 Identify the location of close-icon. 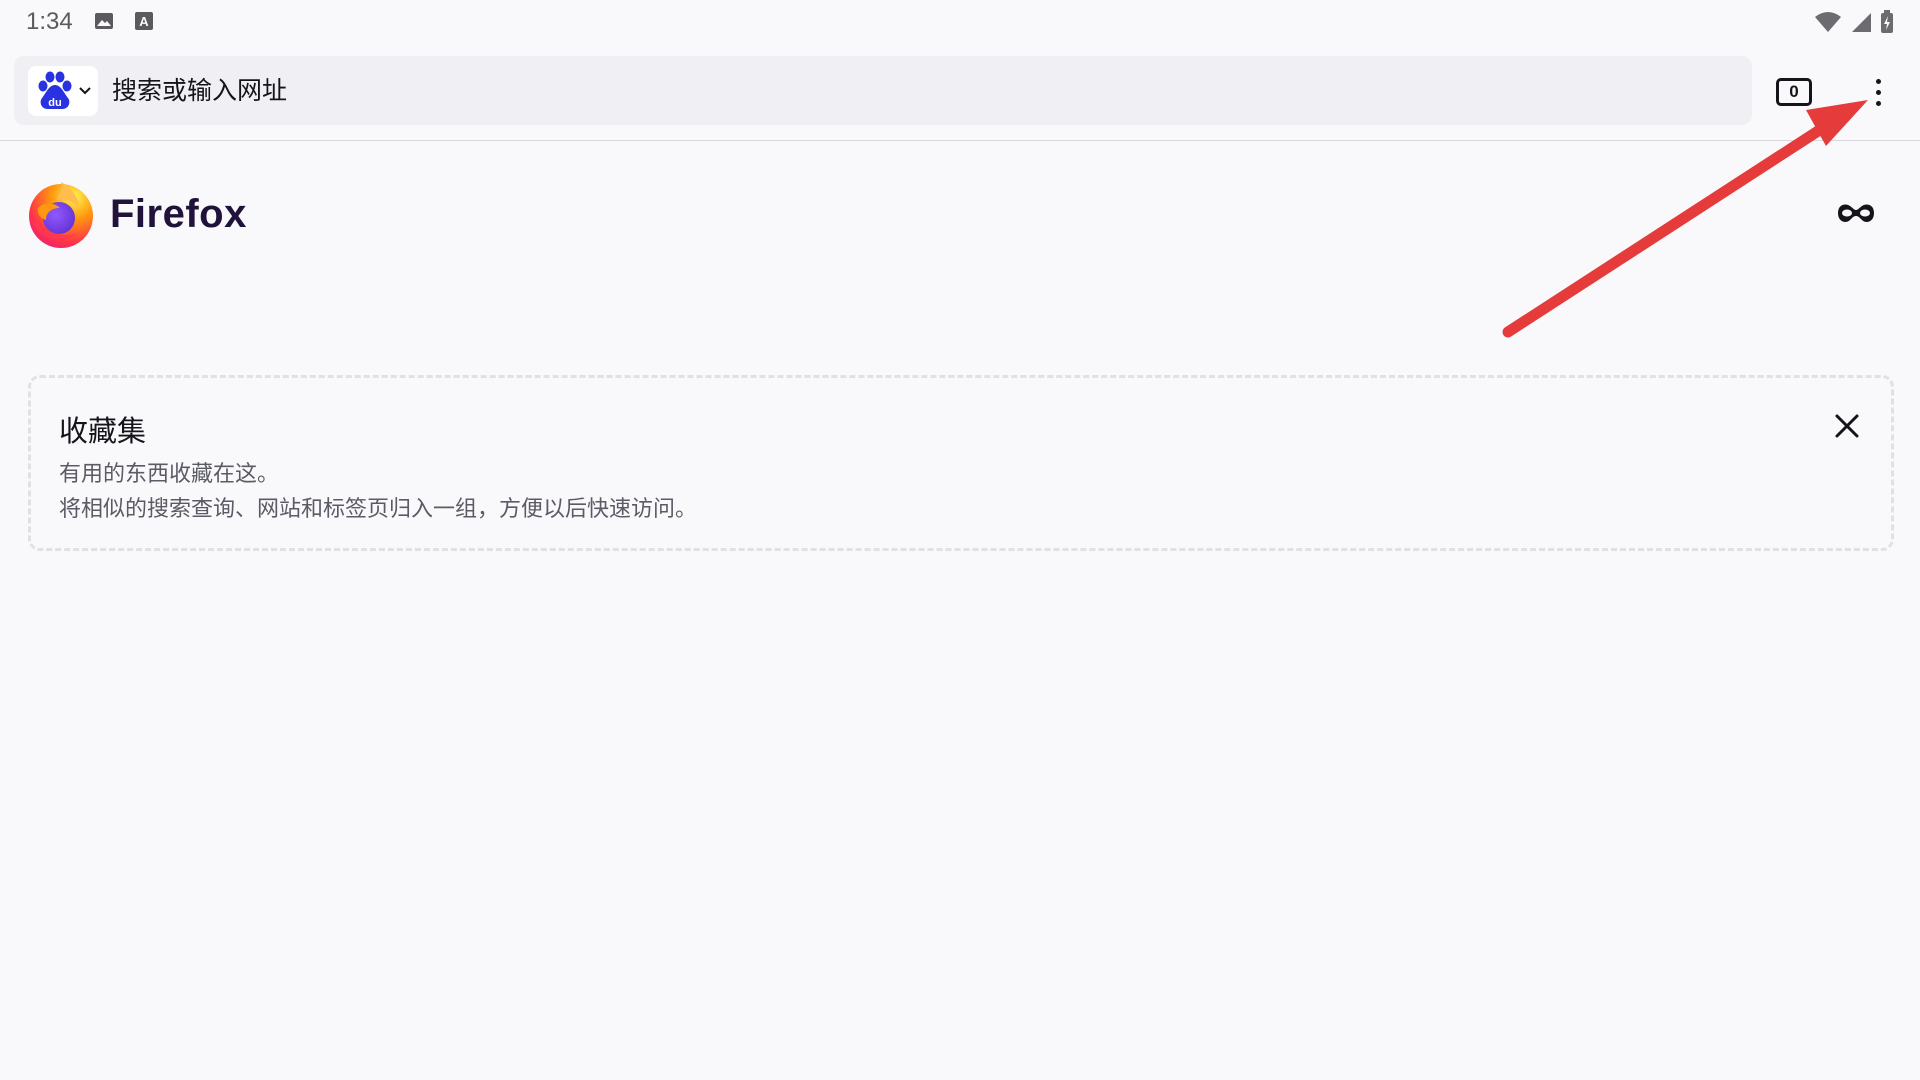
(1847, 426).